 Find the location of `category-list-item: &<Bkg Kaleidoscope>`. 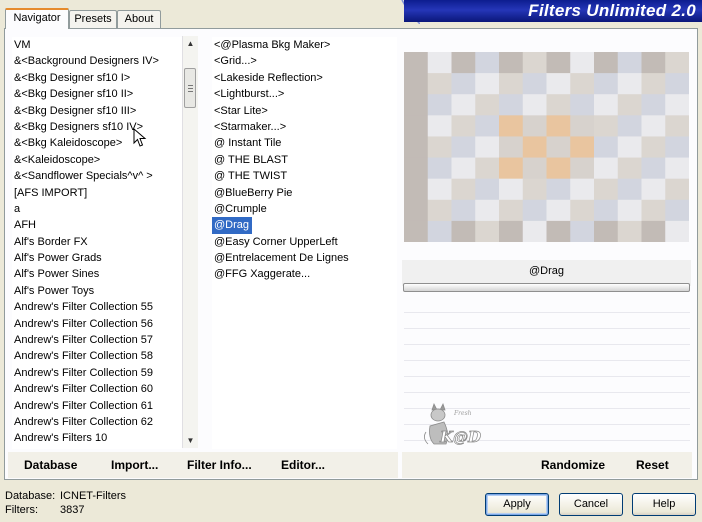

category-list-item: &<Bkg Kaleidoscope> is located at coordinates (97, 143).